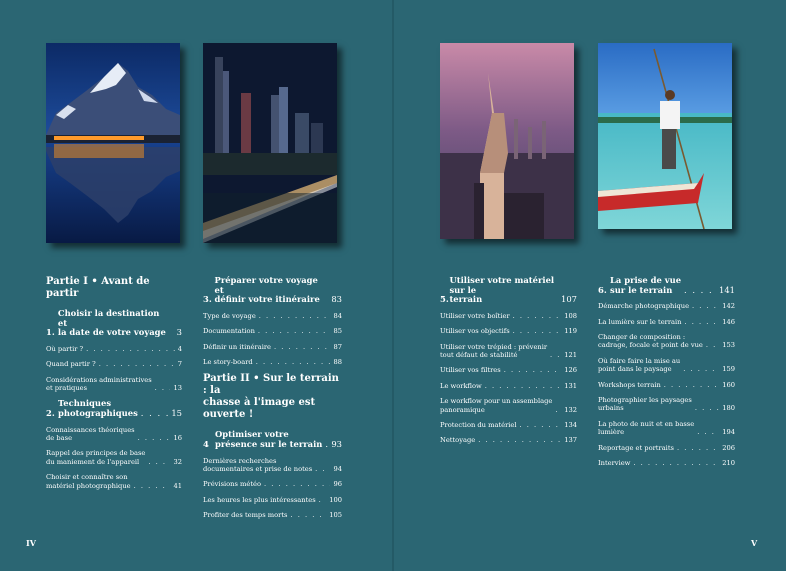 The height and width of the screenshot is (571, 786). Describe the element at coordinates (337, 331) in the screenshot. I see `page-number: 85` at that location.